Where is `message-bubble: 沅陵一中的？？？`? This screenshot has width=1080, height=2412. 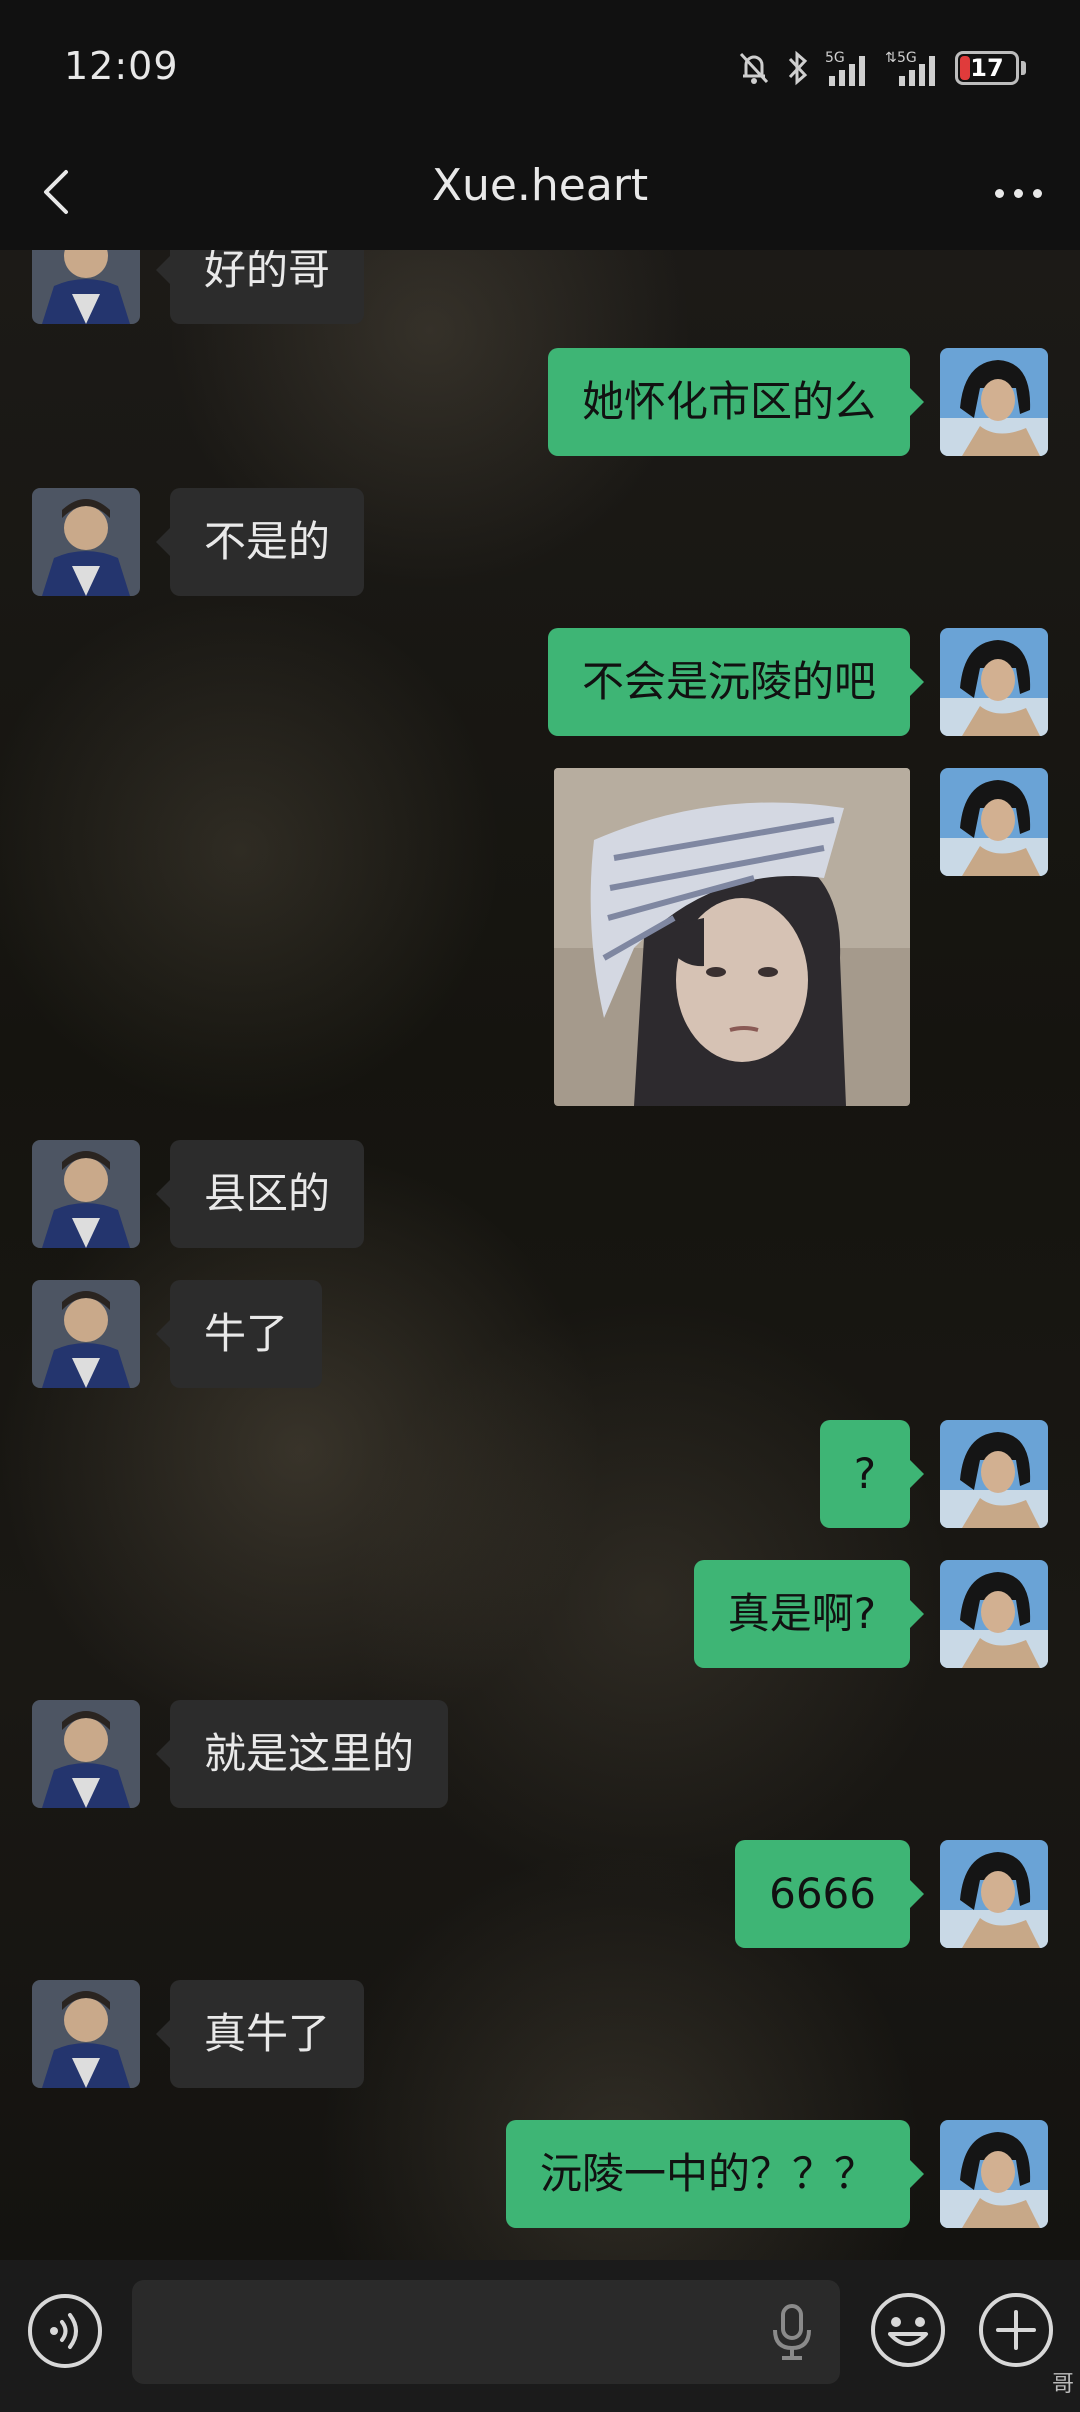 message-bubble: 沅陵一中的？？？ is located at coordinates (715, 2174).